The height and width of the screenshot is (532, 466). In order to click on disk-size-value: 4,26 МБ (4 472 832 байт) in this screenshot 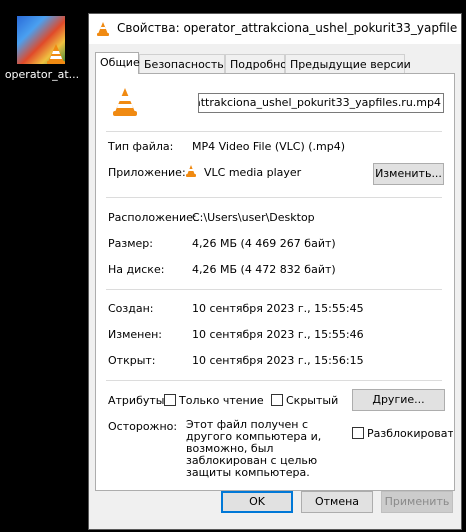, I will do `click(264, 269)`.